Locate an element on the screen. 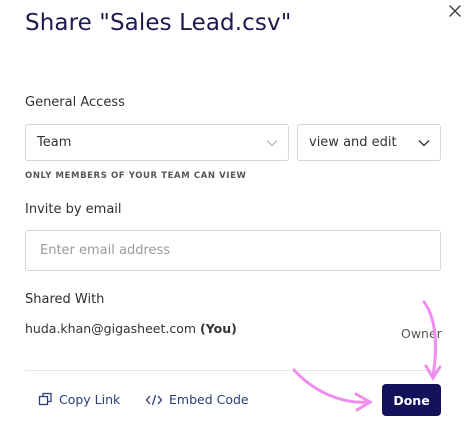  copy-icon is located at coordinates (45, 399).